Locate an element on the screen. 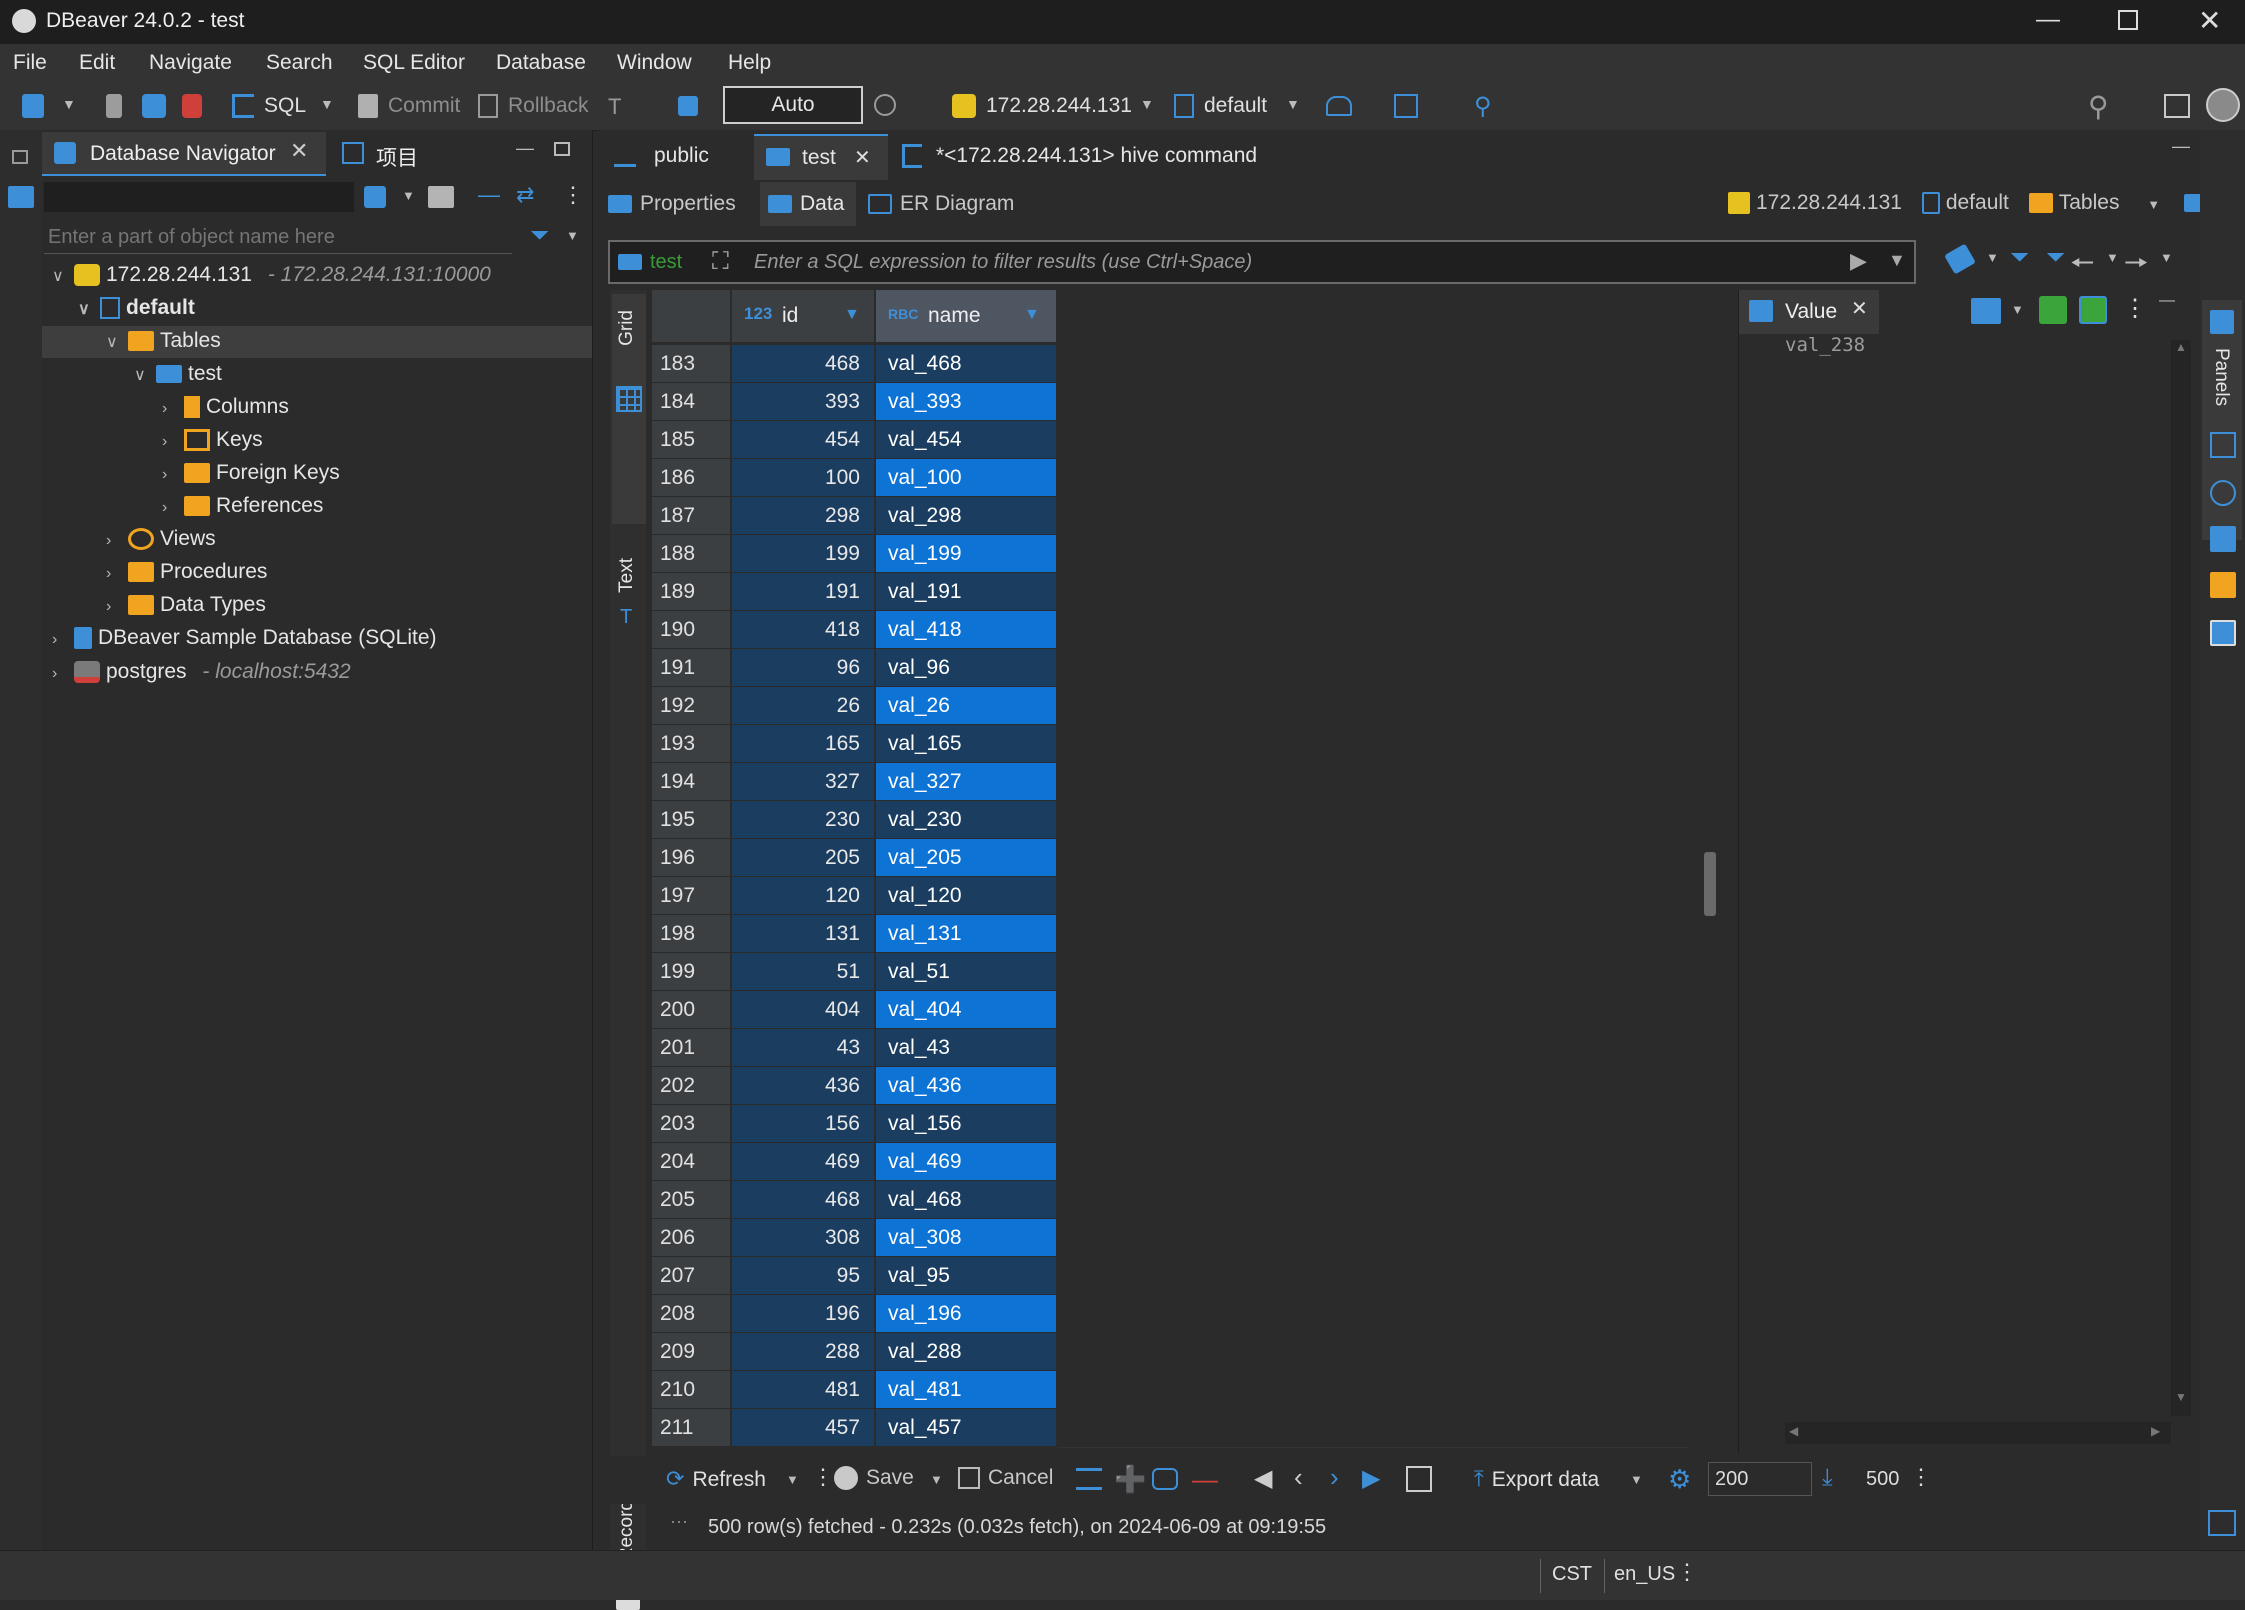  cell-id: 100 is located at coordinates (803, 478).